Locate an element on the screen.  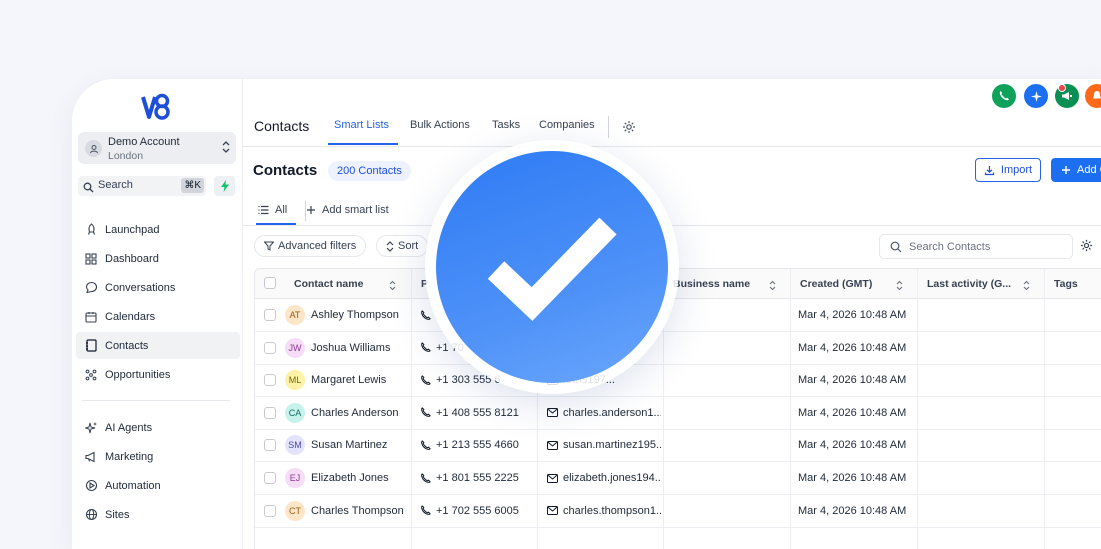
add-contact-button: Add C is located at coordinates (1076, 170).